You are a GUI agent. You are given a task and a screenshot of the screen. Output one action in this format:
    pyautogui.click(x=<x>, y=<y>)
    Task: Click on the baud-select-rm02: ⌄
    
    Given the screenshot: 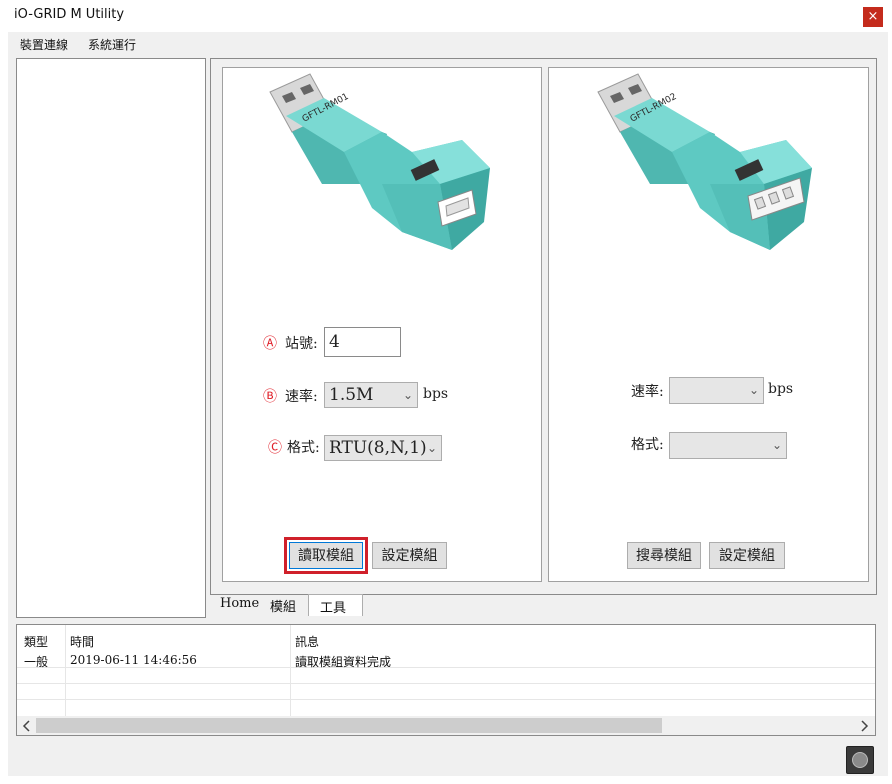 What is the action you would take?
    pyautogui.click(x=716, y=390)
    